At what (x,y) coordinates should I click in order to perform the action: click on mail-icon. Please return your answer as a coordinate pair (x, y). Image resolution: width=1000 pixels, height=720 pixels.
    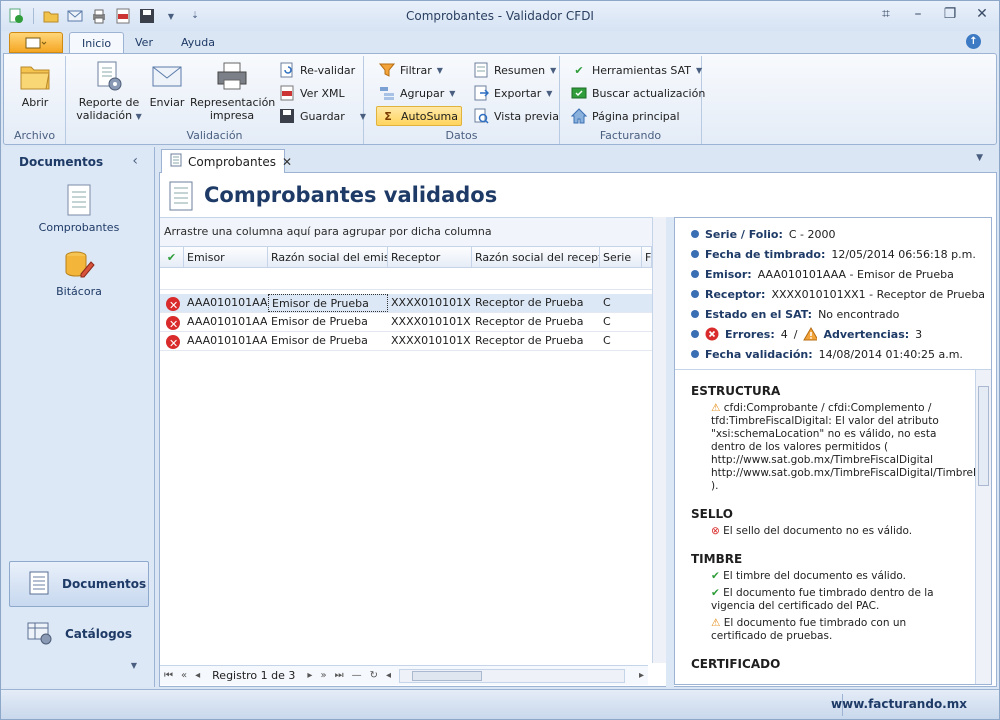
    Looking at the image, I should click on (167, 76).